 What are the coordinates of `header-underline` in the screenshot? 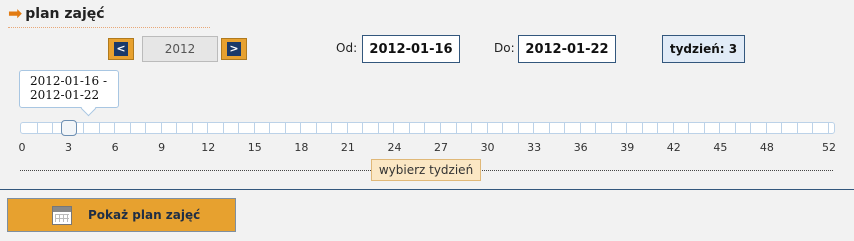 It's located at (109, 27).